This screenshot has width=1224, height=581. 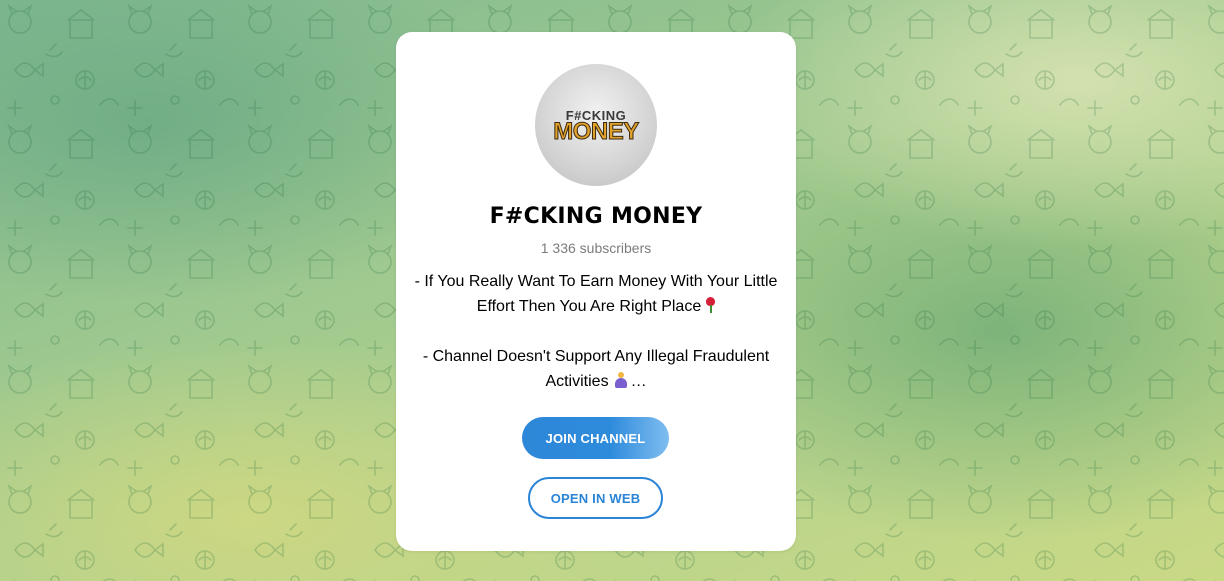 What do you see at coordinates (710, 305) in the screenshot?
I see `rose-emoji-icon` at bounding box center [710, 305].